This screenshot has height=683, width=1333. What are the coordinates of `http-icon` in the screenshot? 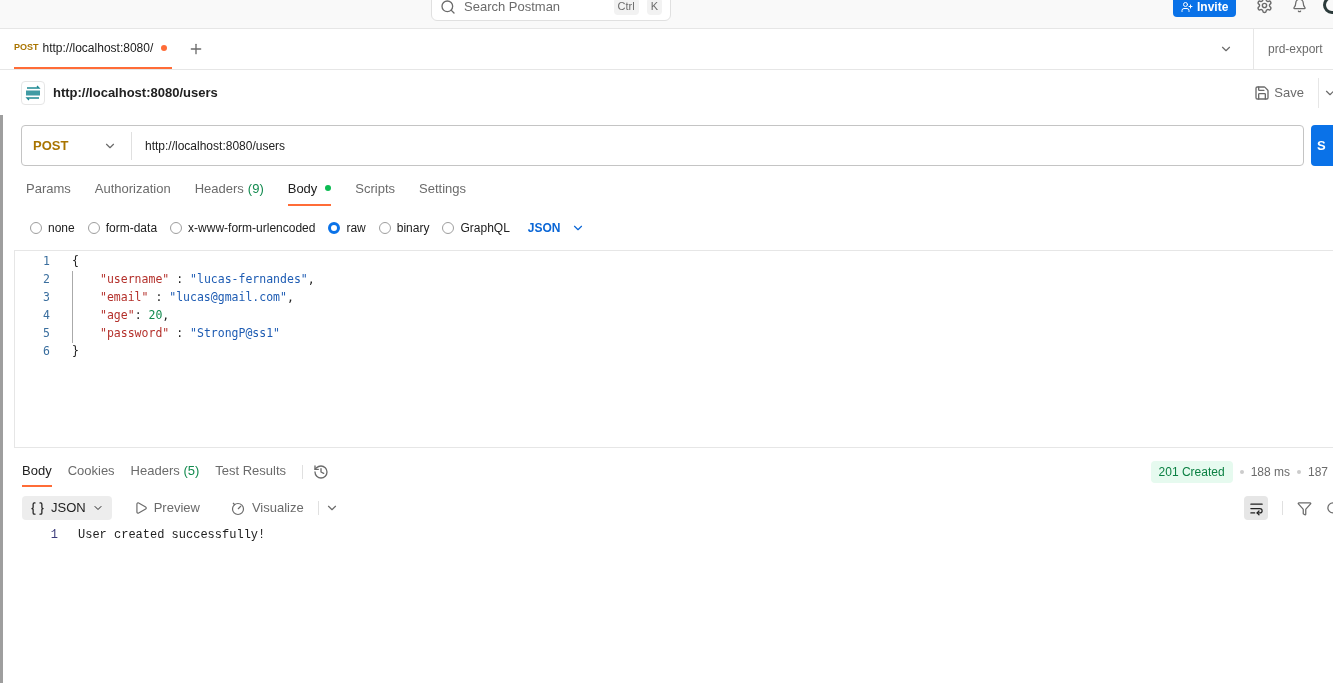 It's located at (33, 93).